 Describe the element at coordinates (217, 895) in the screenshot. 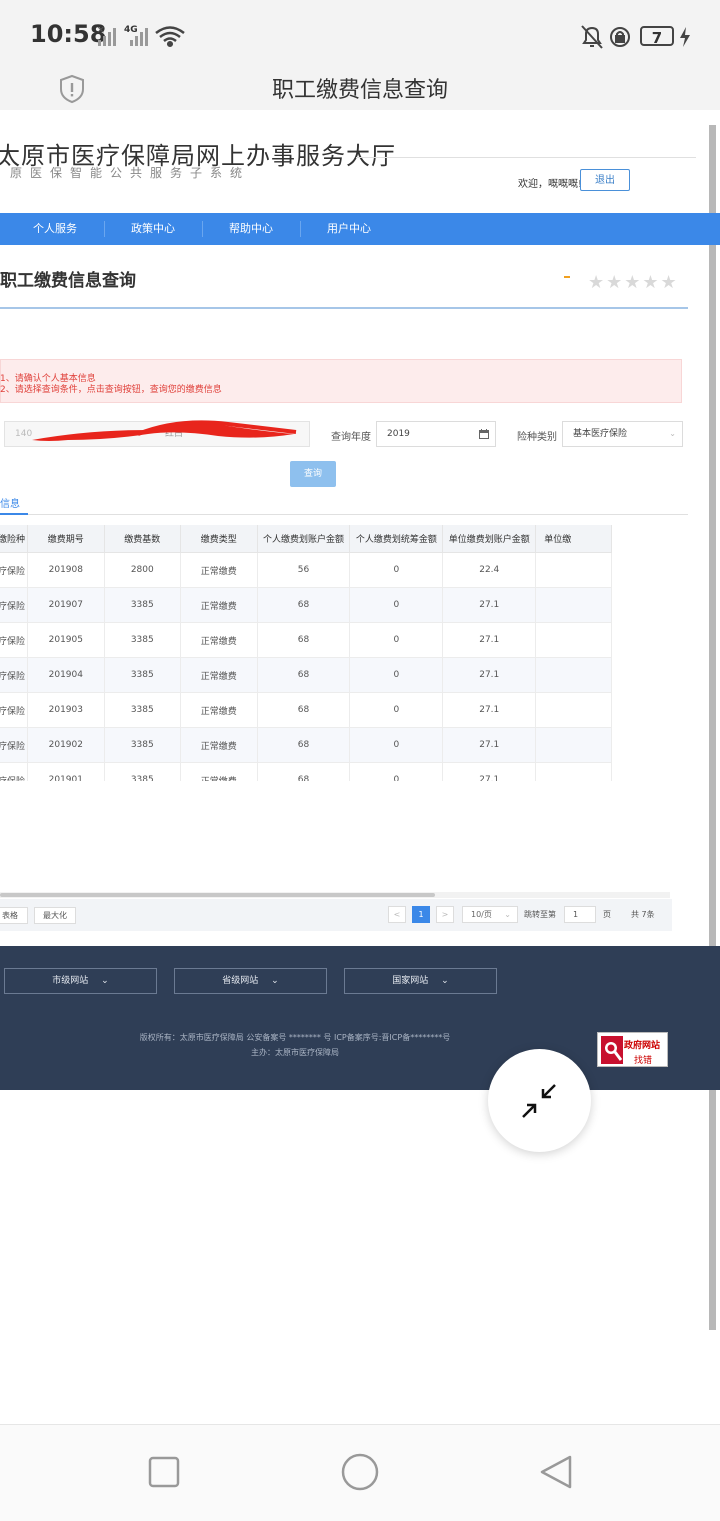

I see `table-scrollbar` at that location.